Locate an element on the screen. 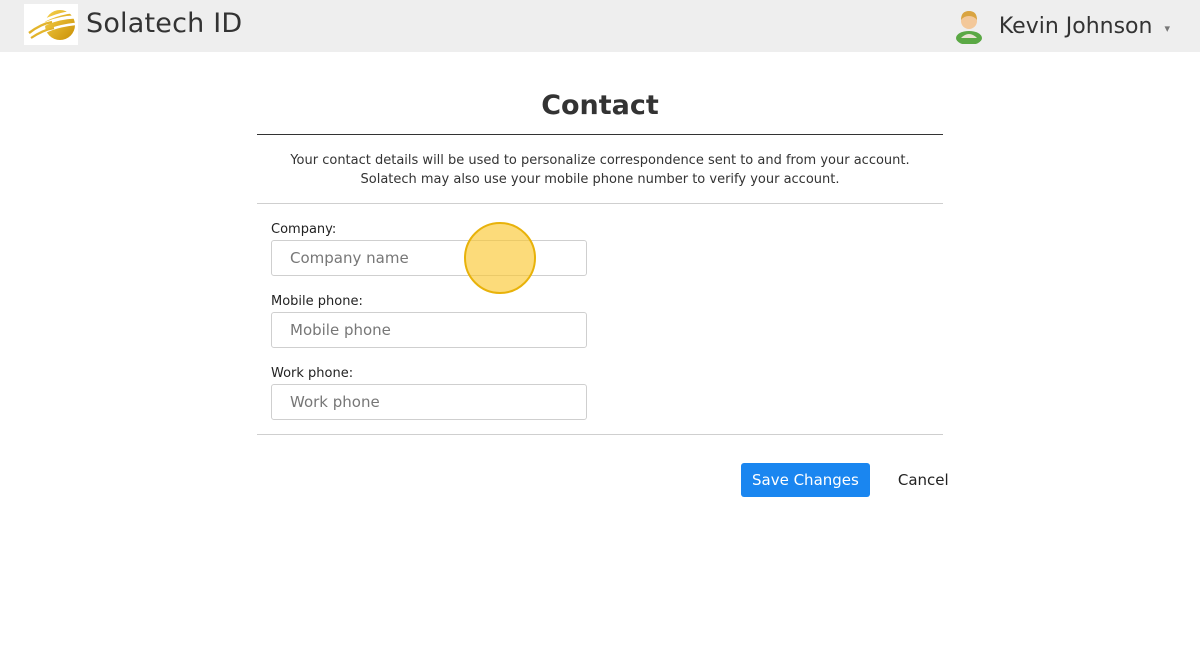  solatech-logo-icon is located at coordinates (51, 24).